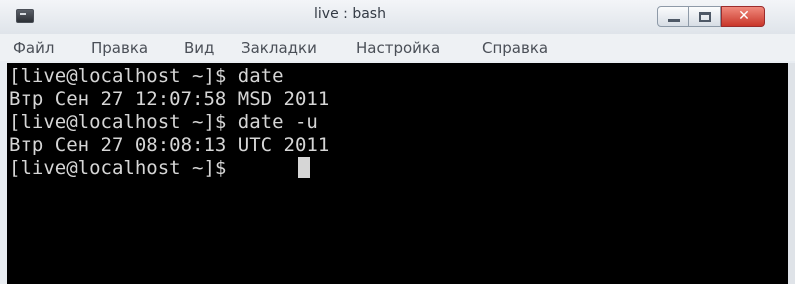  Describe the element at coordinates (33, 48) in the screenshot. I see `menu-item-file: Файл` at that location.